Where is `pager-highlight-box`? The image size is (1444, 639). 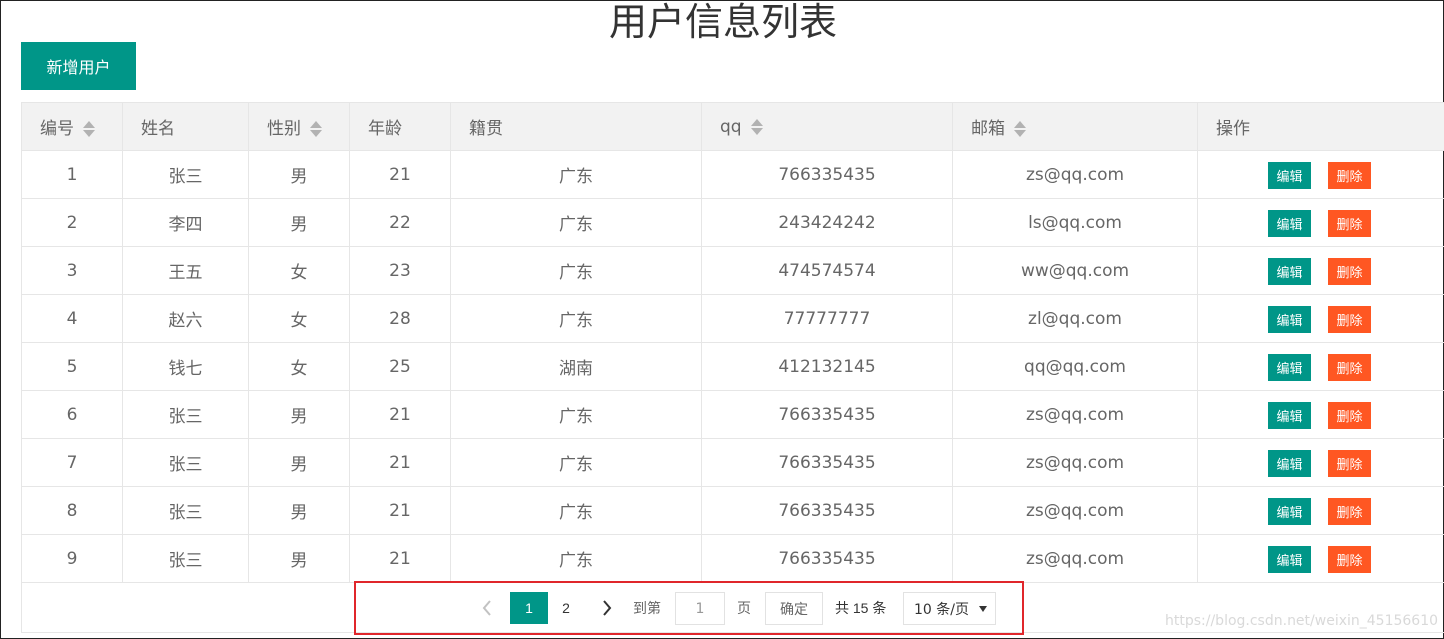 pager-highlight-box is located at coordinates (689, 608).